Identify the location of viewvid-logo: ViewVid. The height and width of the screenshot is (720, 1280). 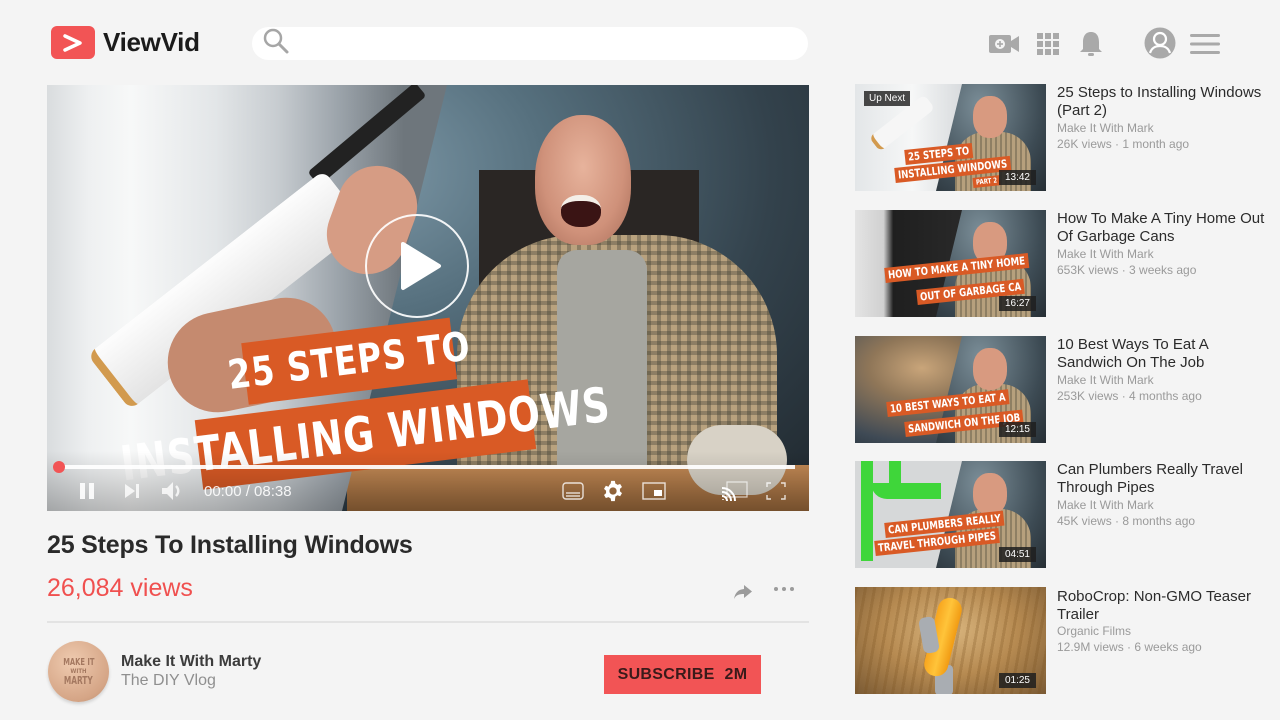
(125, 42).